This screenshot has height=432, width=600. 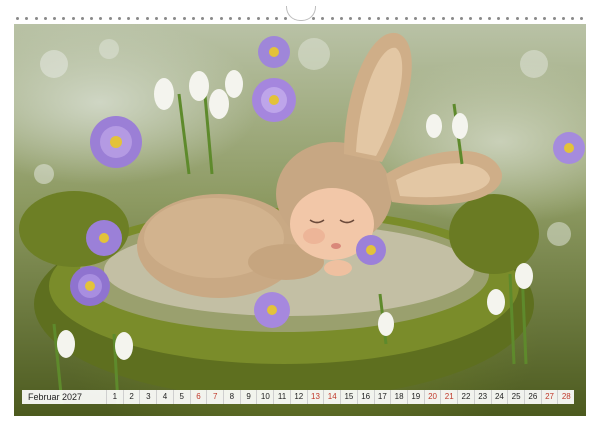 I want to click on day-cell: 28, so click(x=565, y=397).